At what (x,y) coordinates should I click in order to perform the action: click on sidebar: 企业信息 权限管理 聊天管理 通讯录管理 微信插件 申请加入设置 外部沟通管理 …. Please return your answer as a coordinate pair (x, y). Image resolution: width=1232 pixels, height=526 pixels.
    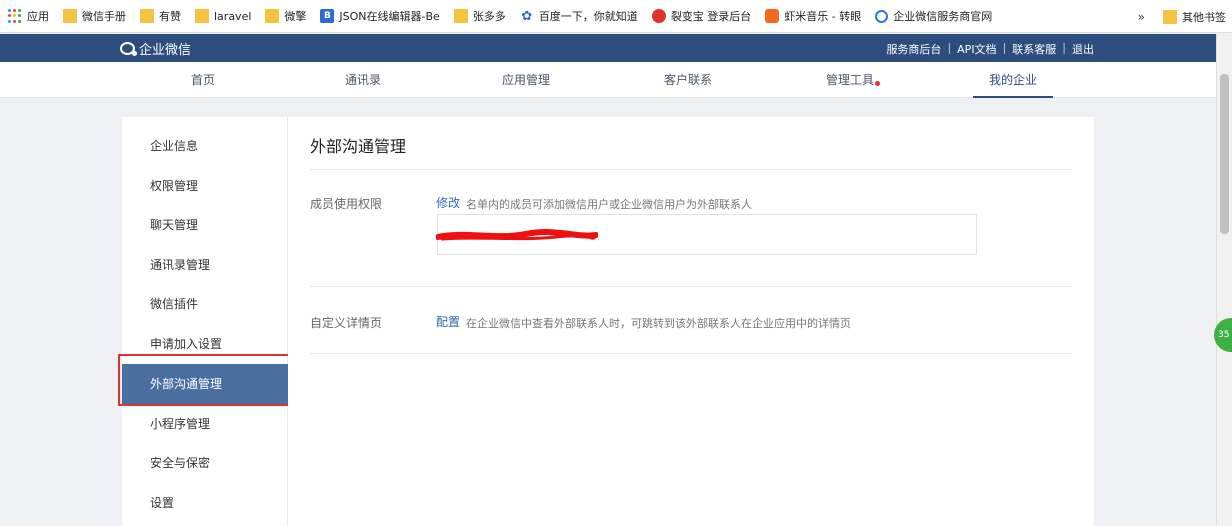
    Looking at the image, I should click on (205, 321).